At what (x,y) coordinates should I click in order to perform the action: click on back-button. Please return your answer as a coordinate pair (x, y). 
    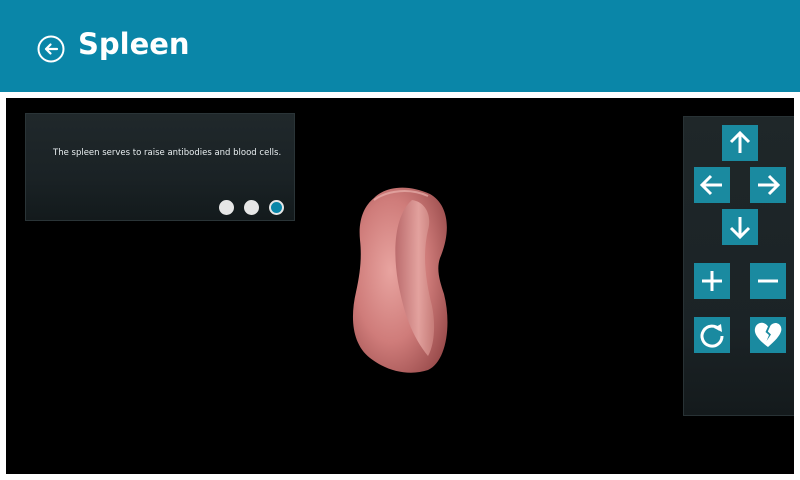
    Looking at the image, I should click on (51, 49).